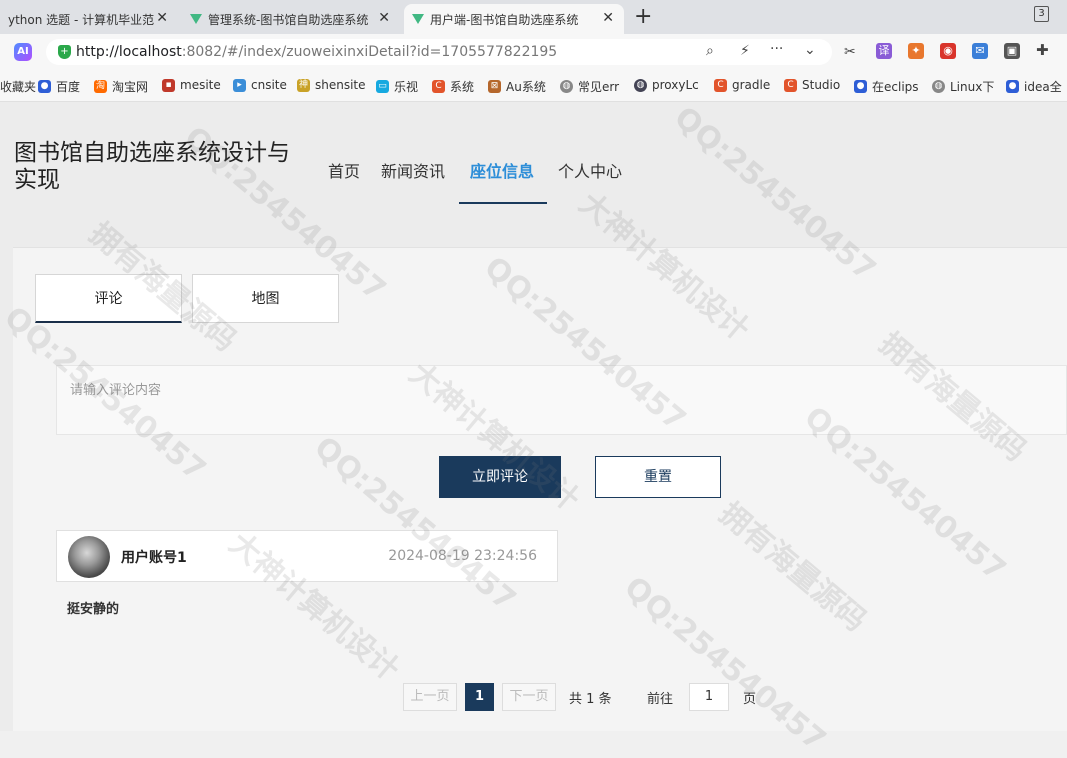  I want to click on extension-icon: ◉, so click(948, 51).